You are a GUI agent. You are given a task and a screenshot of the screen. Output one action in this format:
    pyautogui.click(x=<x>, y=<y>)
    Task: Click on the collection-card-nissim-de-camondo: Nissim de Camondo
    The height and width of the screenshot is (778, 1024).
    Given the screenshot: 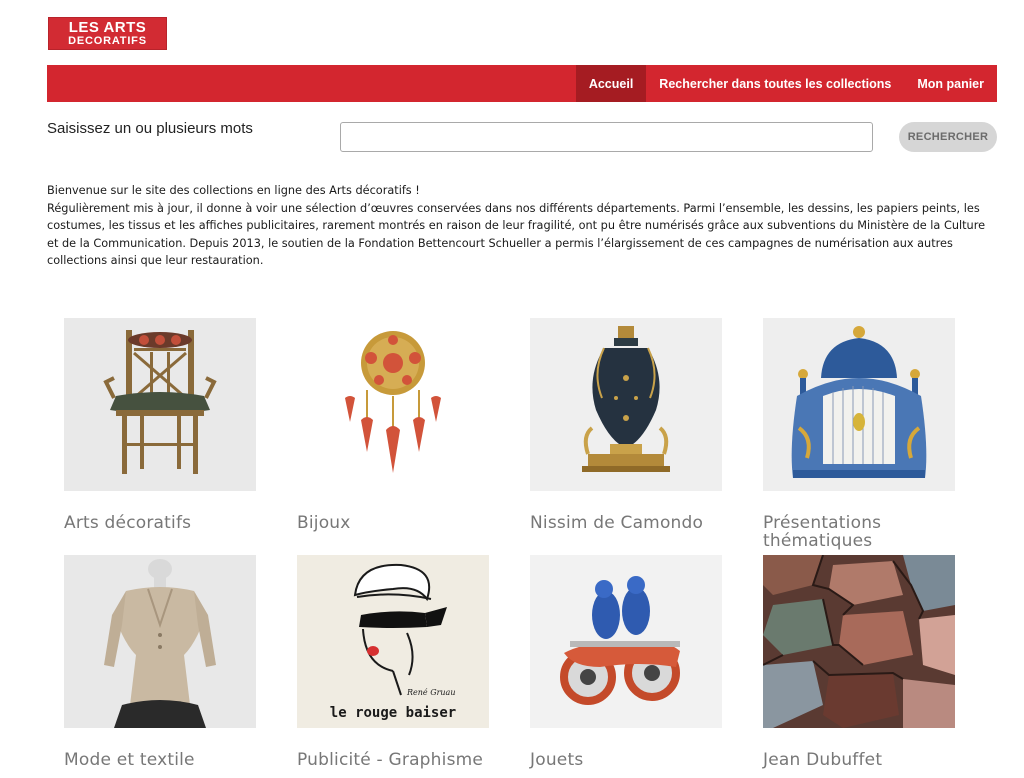 What is the action you would take?
    pyautogui.click(x=630, y=438)
    